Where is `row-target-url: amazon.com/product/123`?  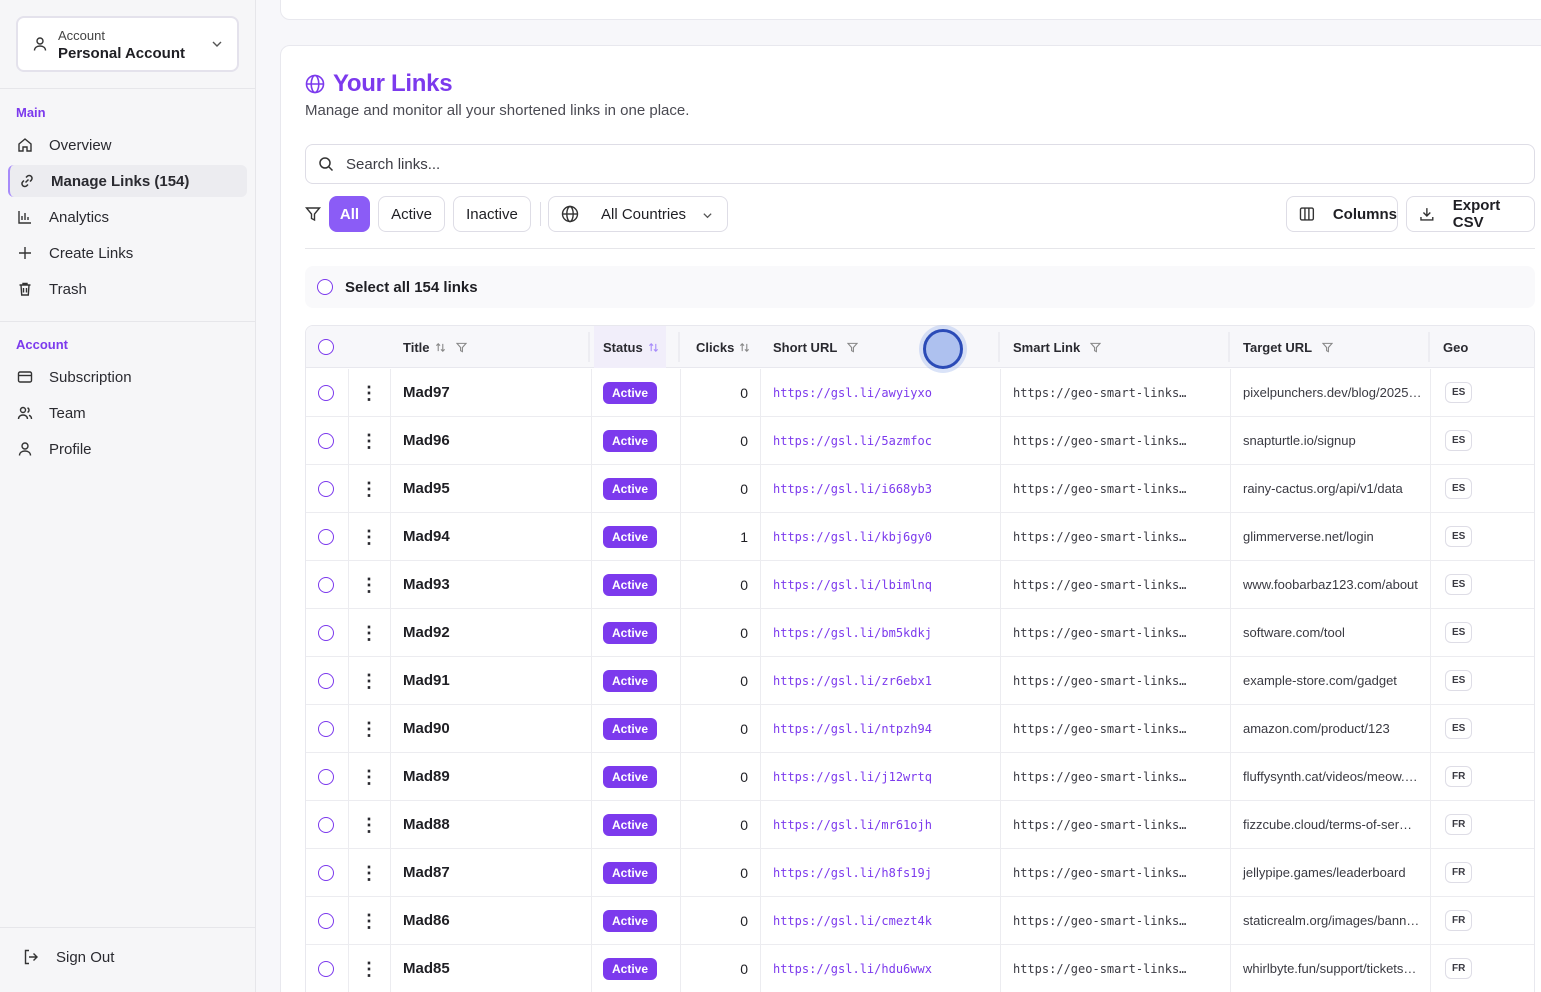 row-target-url: amazon.com/product/123 is located at coordinates (1316, 728).